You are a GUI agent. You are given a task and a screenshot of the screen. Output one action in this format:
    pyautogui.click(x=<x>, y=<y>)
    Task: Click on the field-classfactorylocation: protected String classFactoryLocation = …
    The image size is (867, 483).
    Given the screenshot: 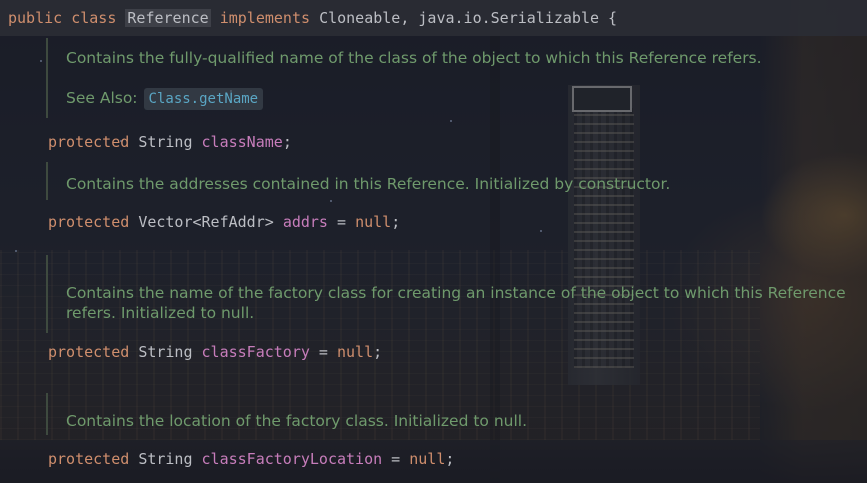 What is the action you would take?
    pyautogui.click(x=251, y=459)
    